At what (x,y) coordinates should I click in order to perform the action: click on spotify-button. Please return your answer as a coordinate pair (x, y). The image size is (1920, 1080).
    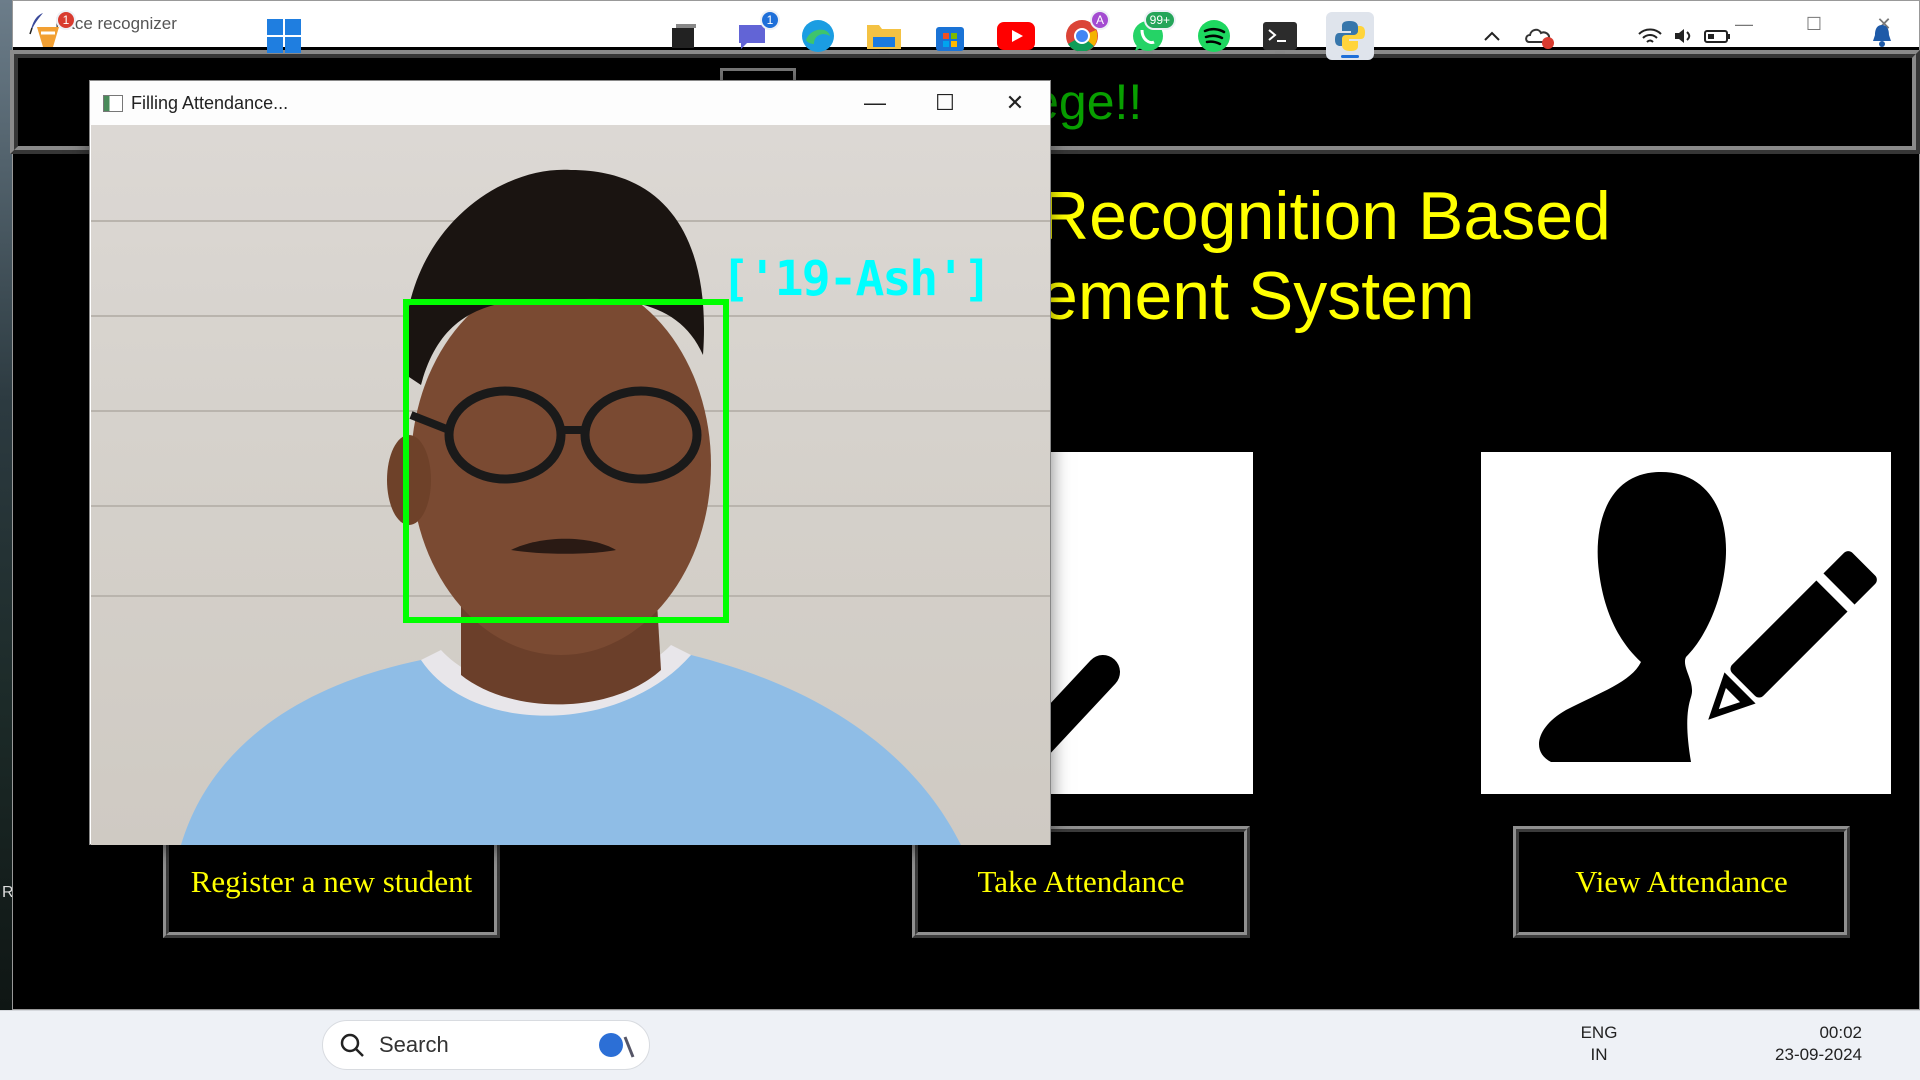
    Looking at the image, I should click on (1214, 36).